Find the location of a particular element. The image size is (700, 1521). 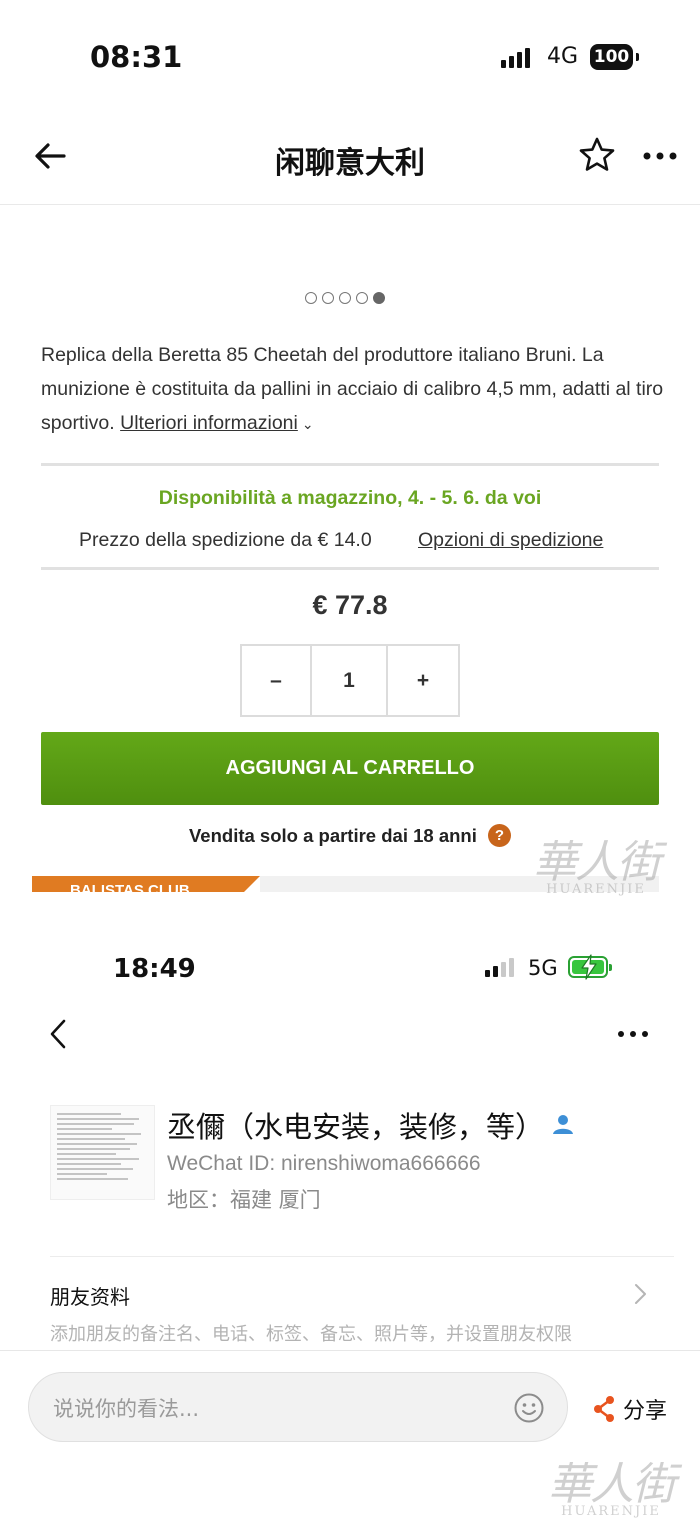

battery-charging-icon is located at coordinates (590, 967).